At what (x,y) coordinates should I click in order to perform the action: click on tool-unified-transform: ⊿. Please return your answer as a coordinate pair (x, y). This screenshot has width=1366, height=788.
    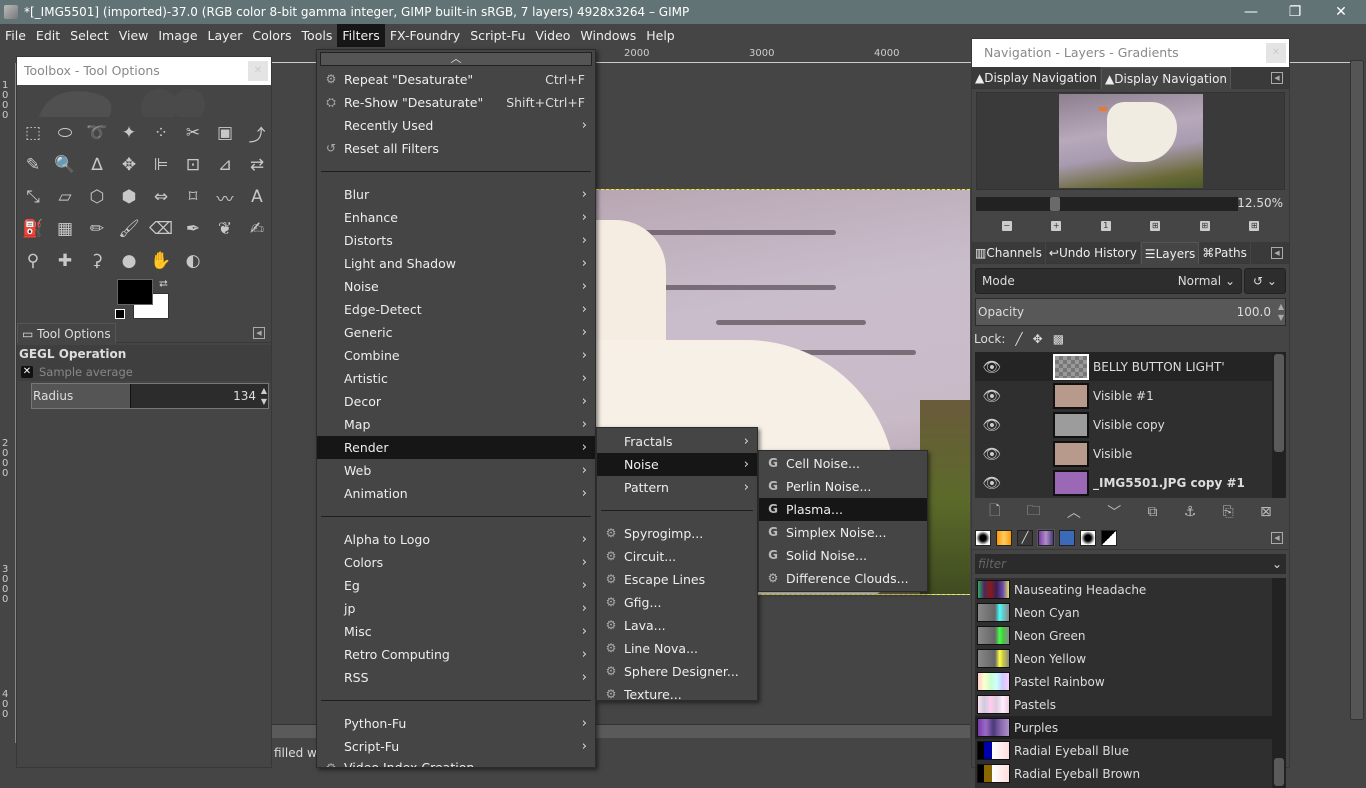
    Looking at the image, I should click on (225, 165).